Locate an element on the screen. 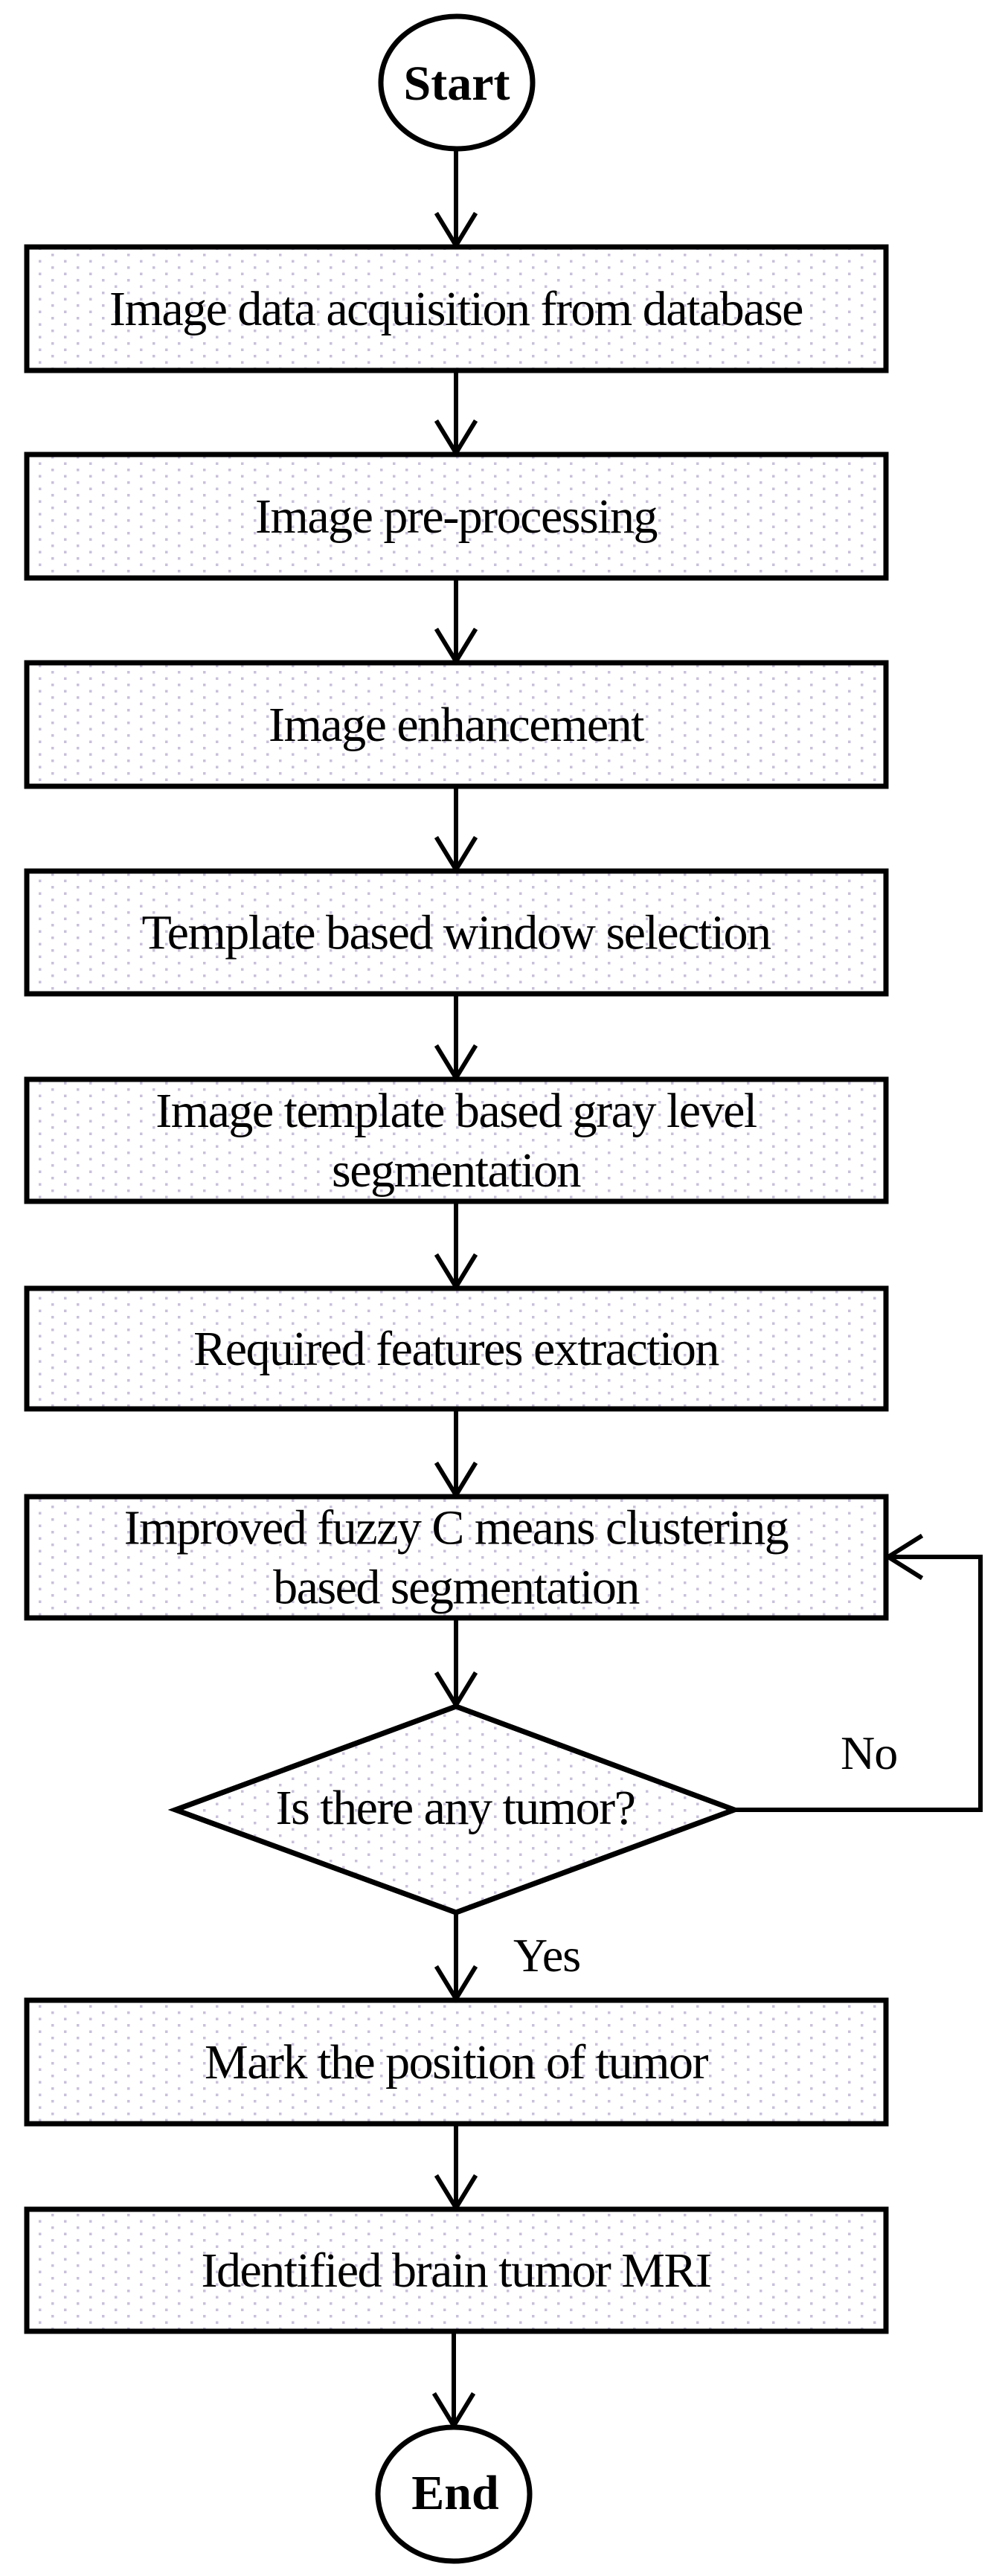 The height and width of the screenshot is (2576, 1005). box-label: Image data acquisition from database is located at coordinates (456, 309).